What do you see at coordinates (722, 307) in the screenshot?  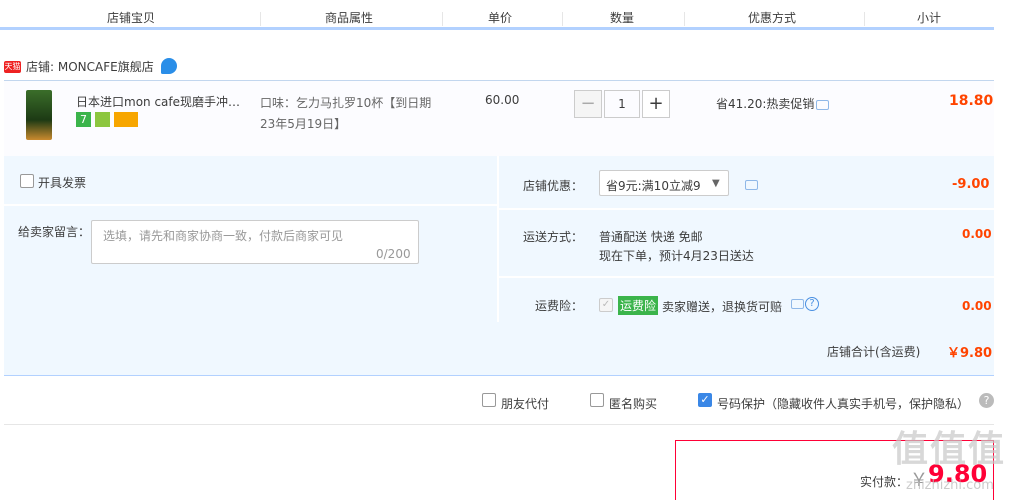 I see `insurance-desc: 卖家赠送，退换货可赔` at bounding box center [722, 307].